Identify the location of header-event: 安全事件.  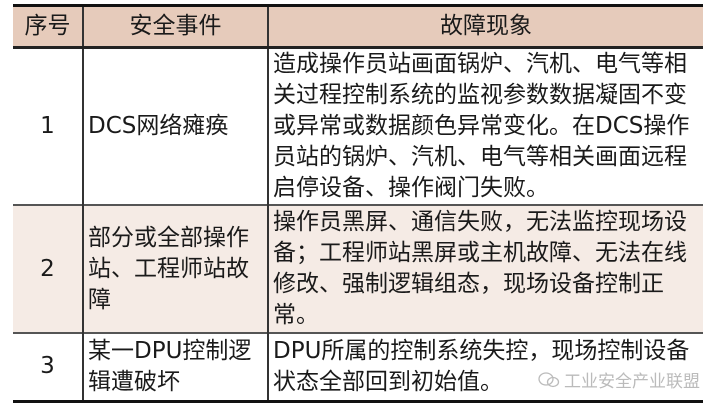
(175, 27).